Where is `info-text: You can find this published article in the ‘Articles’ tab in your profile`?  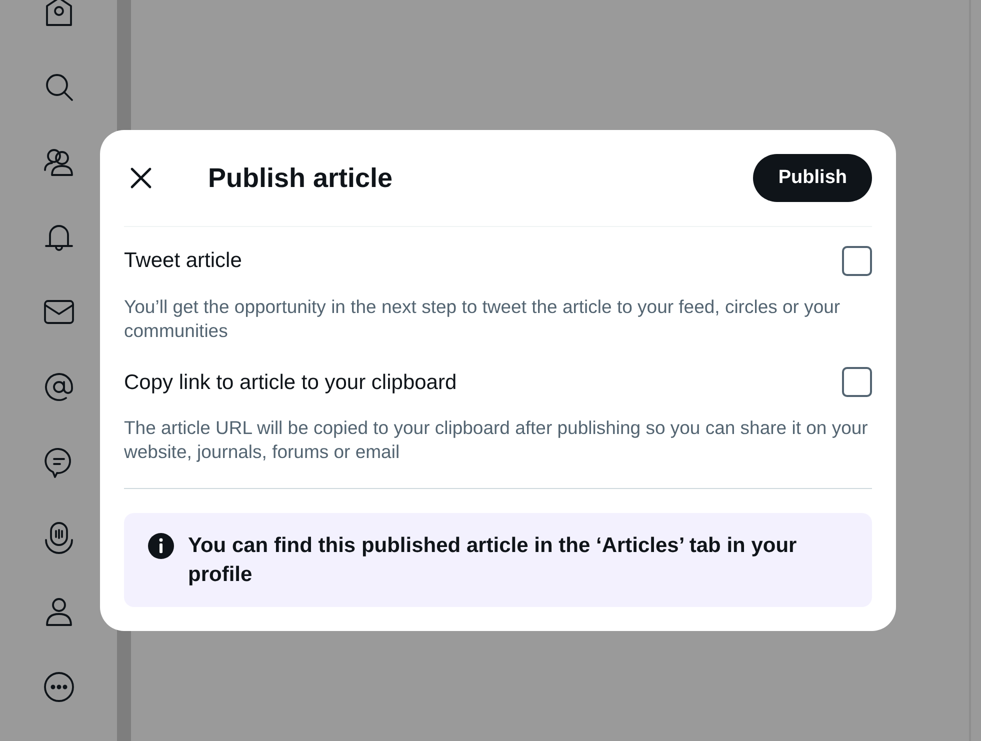 info-text: You can find this published article in the ‘Articles’ tab in your profile is located at coordinates (493, 560).